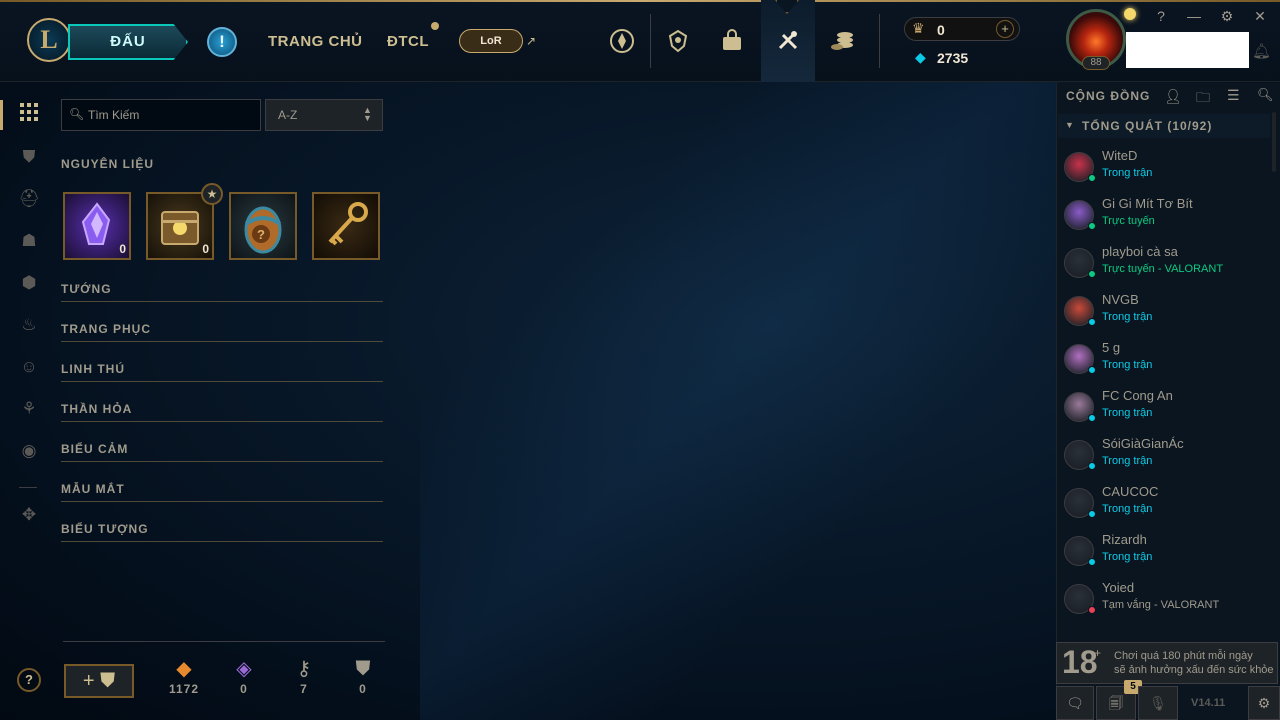 The height and width of the screenshot is (720, 1280). I want to click on friend-row: Yoied Tạm vắng - VALORANT, so click(1165, 603).